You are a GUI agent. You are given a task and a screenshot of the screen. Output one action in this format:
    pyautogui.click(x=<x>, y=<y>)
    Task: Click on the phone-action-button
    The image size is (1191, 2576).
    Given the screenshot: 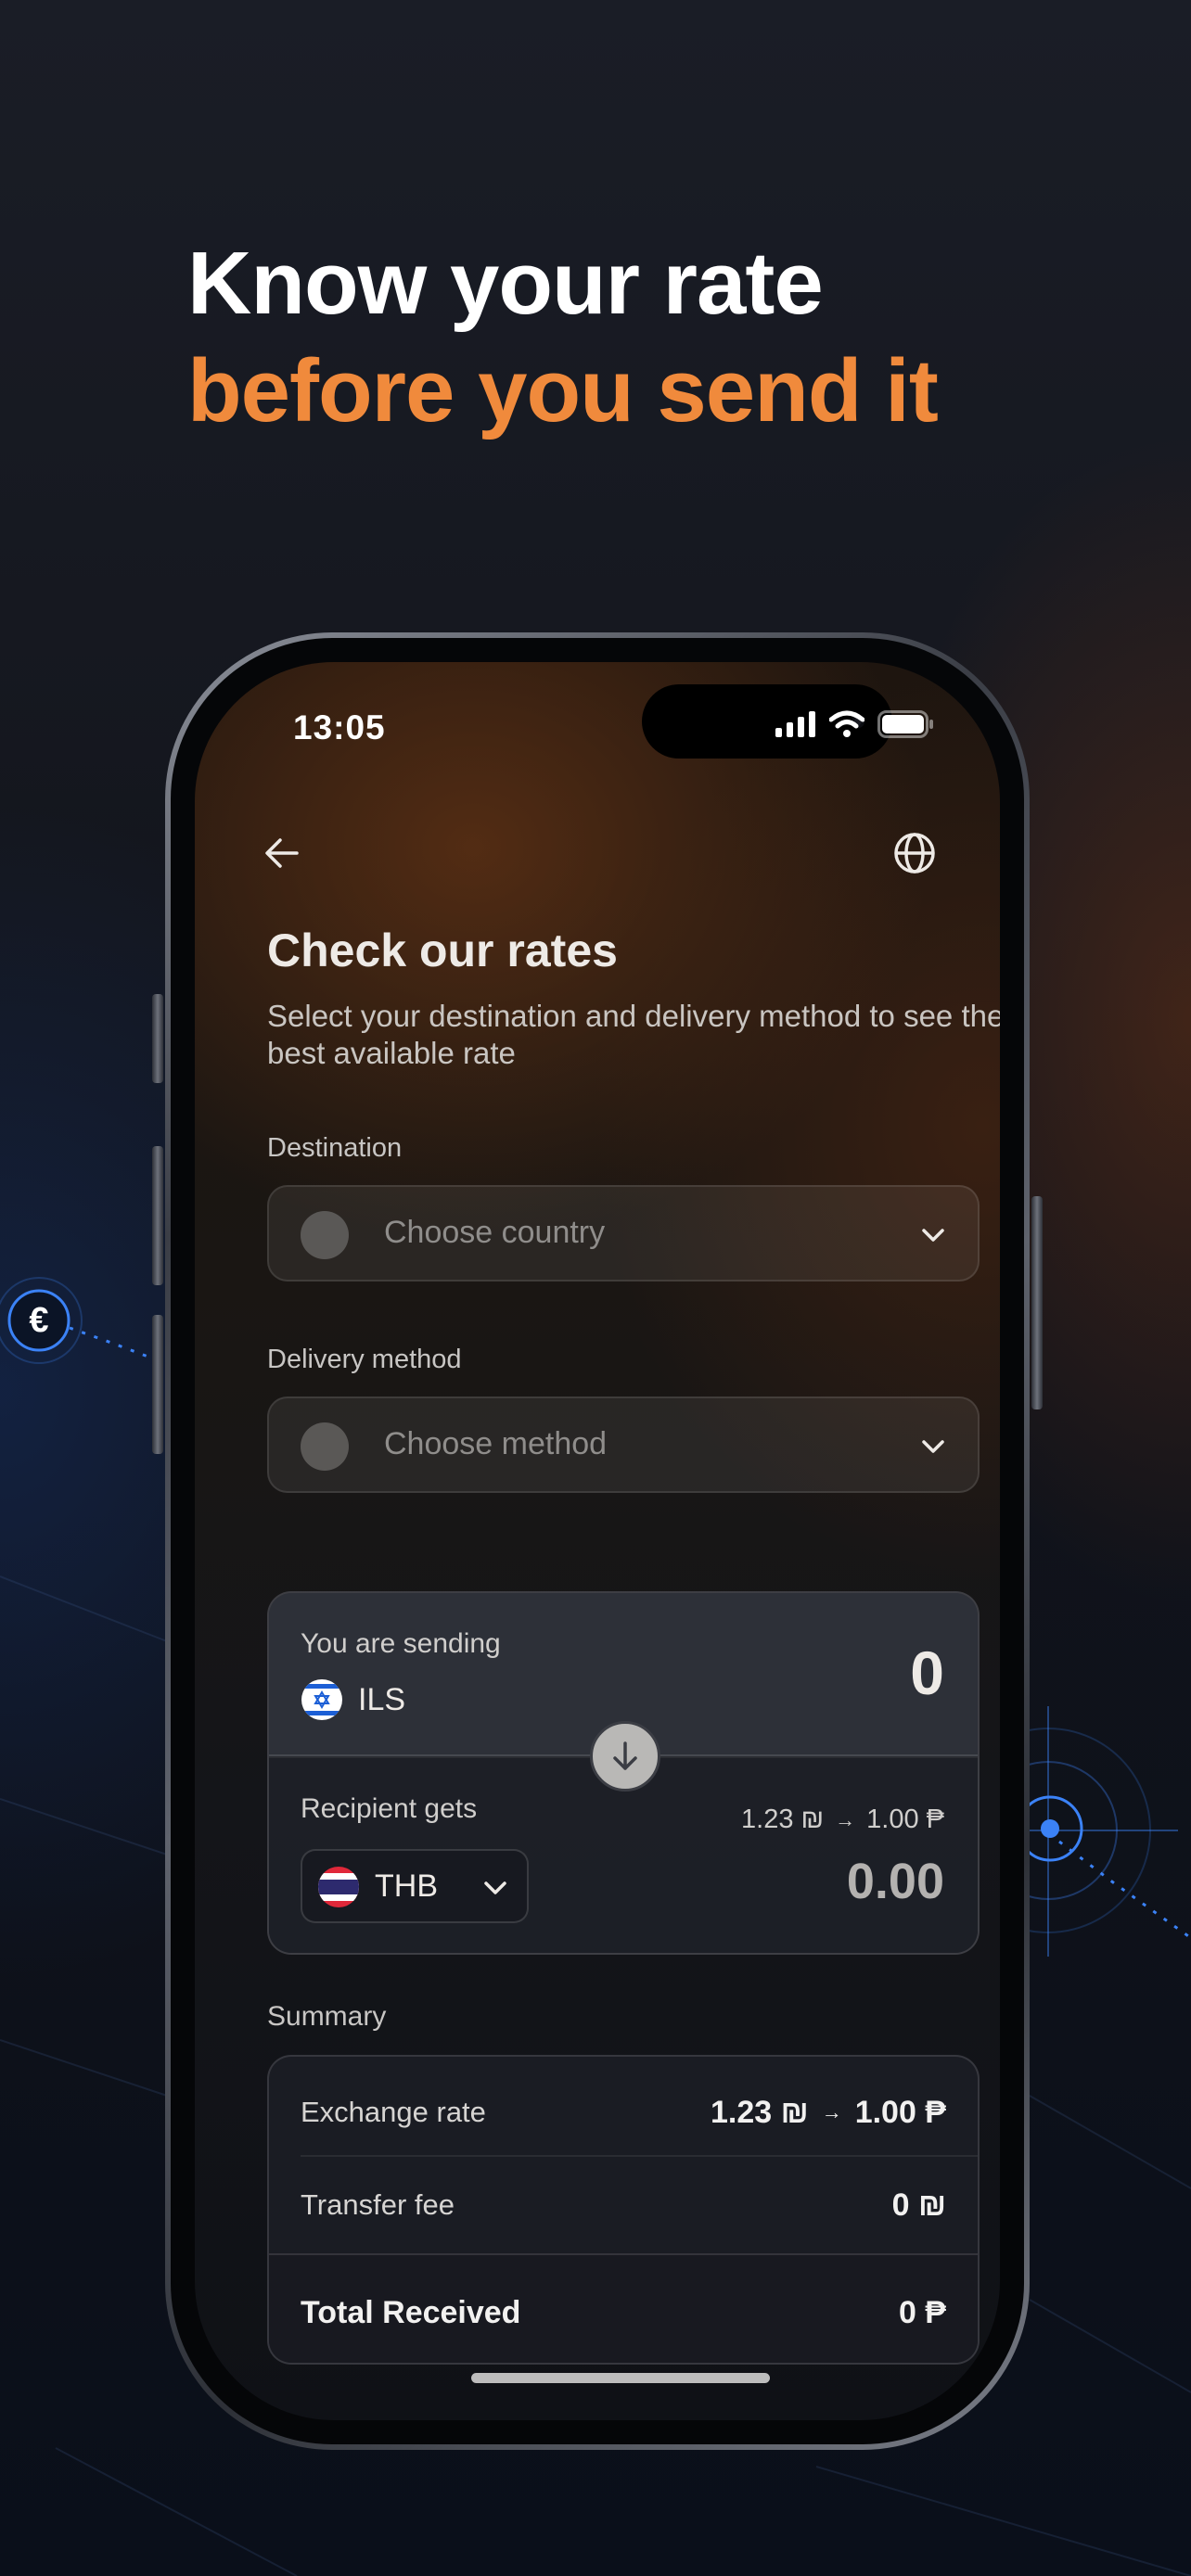 What is the action you would take?
    pyautogui.click(x=157, y=1038)
    